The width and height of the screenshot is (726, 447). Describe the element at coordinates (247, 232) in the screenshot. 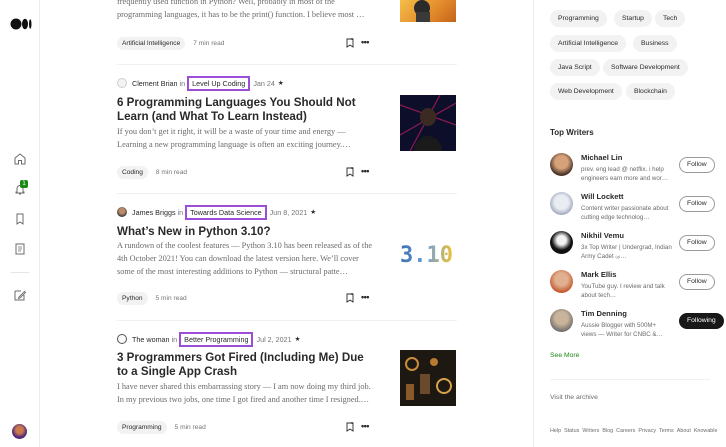

I see `article-title: What’s New in Python 3.10?` at that location.